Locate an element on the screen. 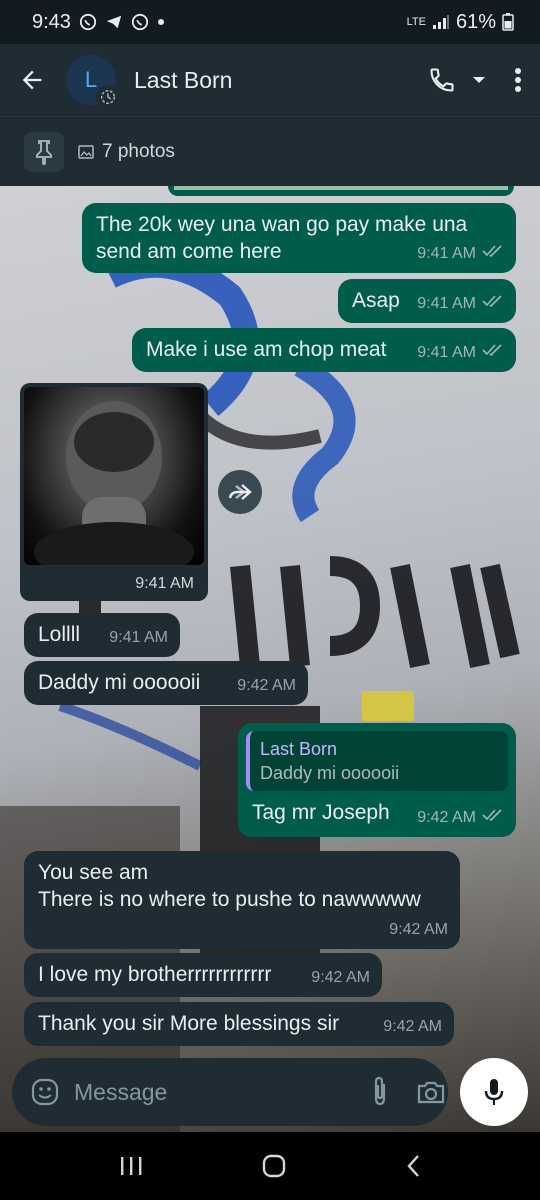  network-type: LTE is located at coordinates (416, 22).